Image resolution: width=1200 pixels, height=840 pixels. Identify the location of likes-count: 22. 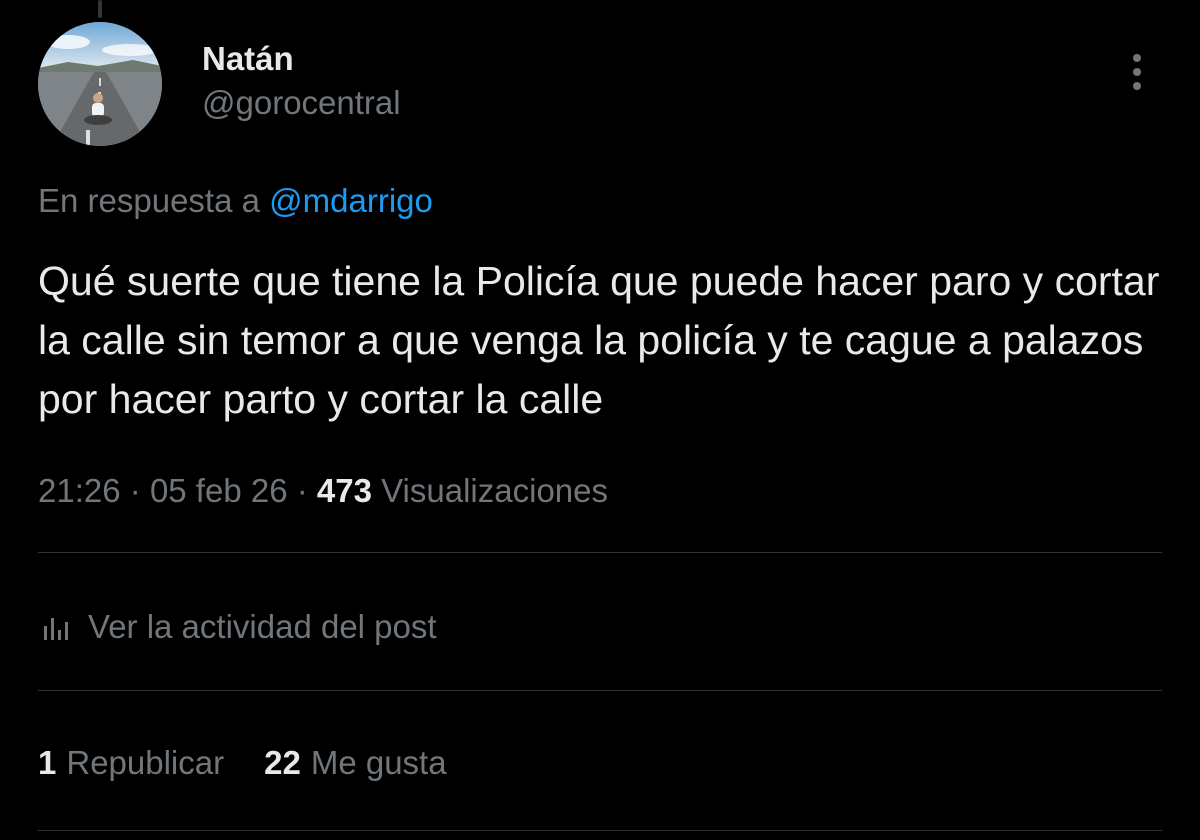
(282, 762).